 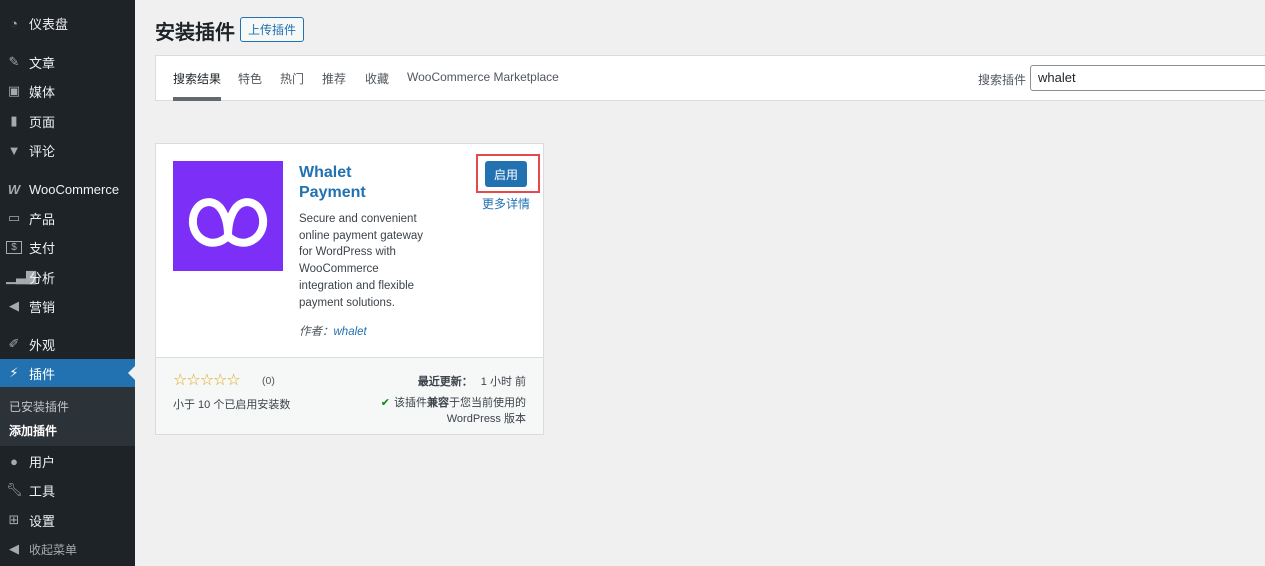 What do you see at coordinates (14, 519) in the screenshot?
I see `settings-icon: ⊞` at bounding box center [14, 519].